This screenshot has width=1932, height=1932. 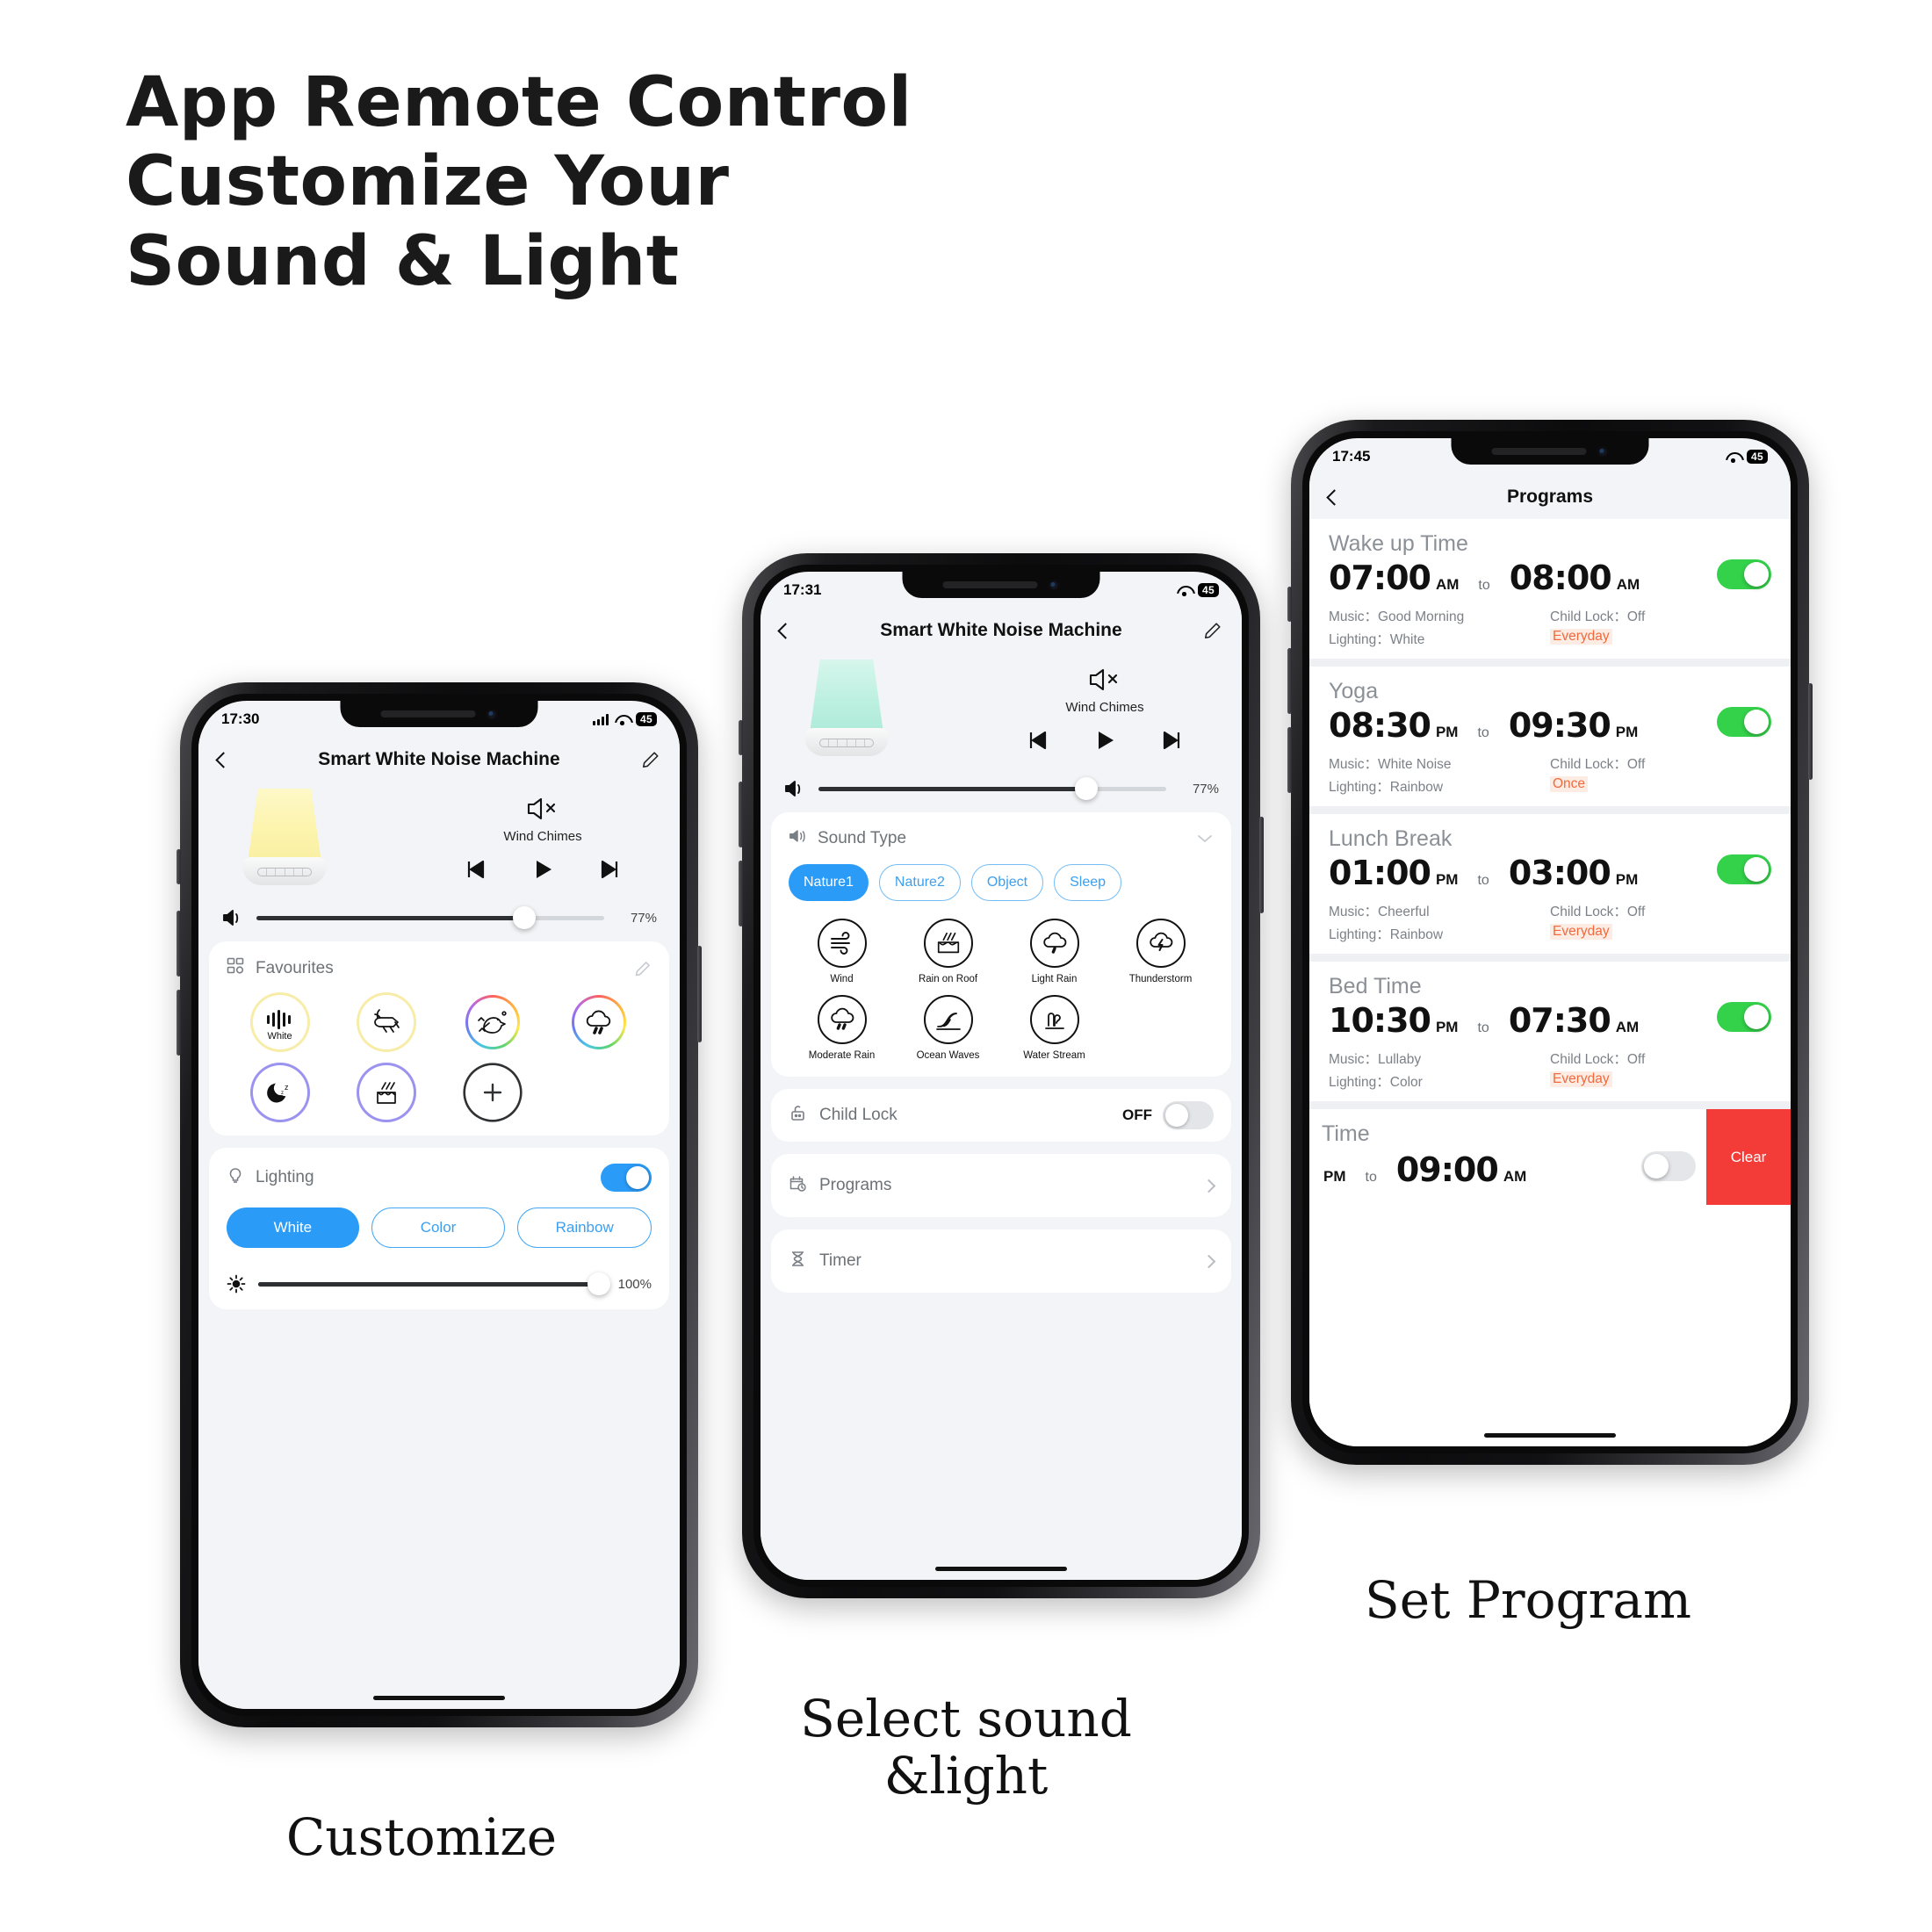 What do you see at coordinates (829, 882) in the screenshot?
I see `tab-nature1: Nature1` at bounding box center [829, 882].